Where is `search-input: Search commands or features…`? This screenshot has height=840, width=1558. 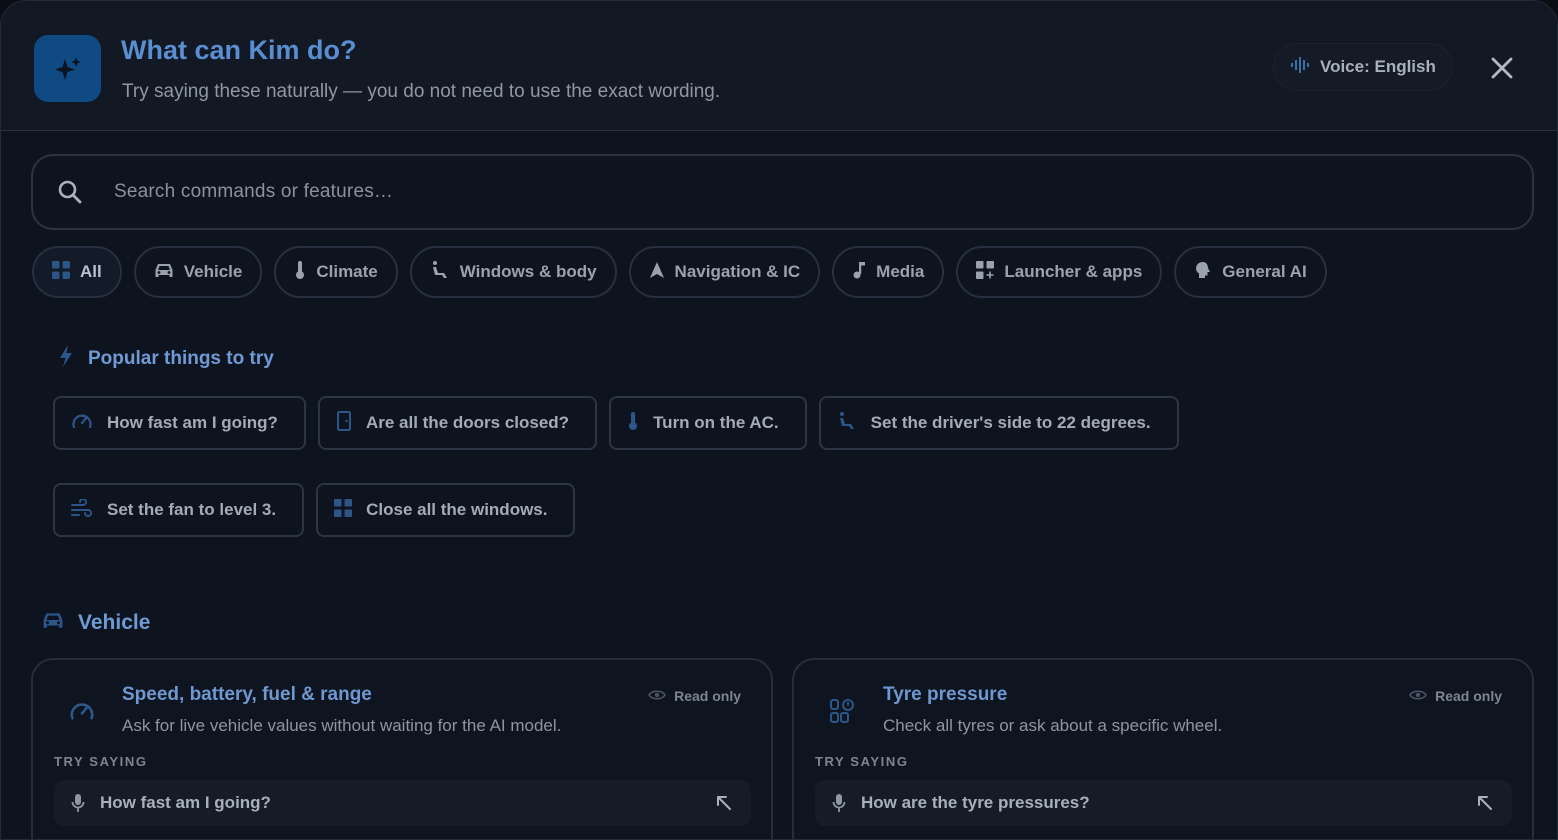 search-input: Search commands or features… is located at coordinates (253, 192).